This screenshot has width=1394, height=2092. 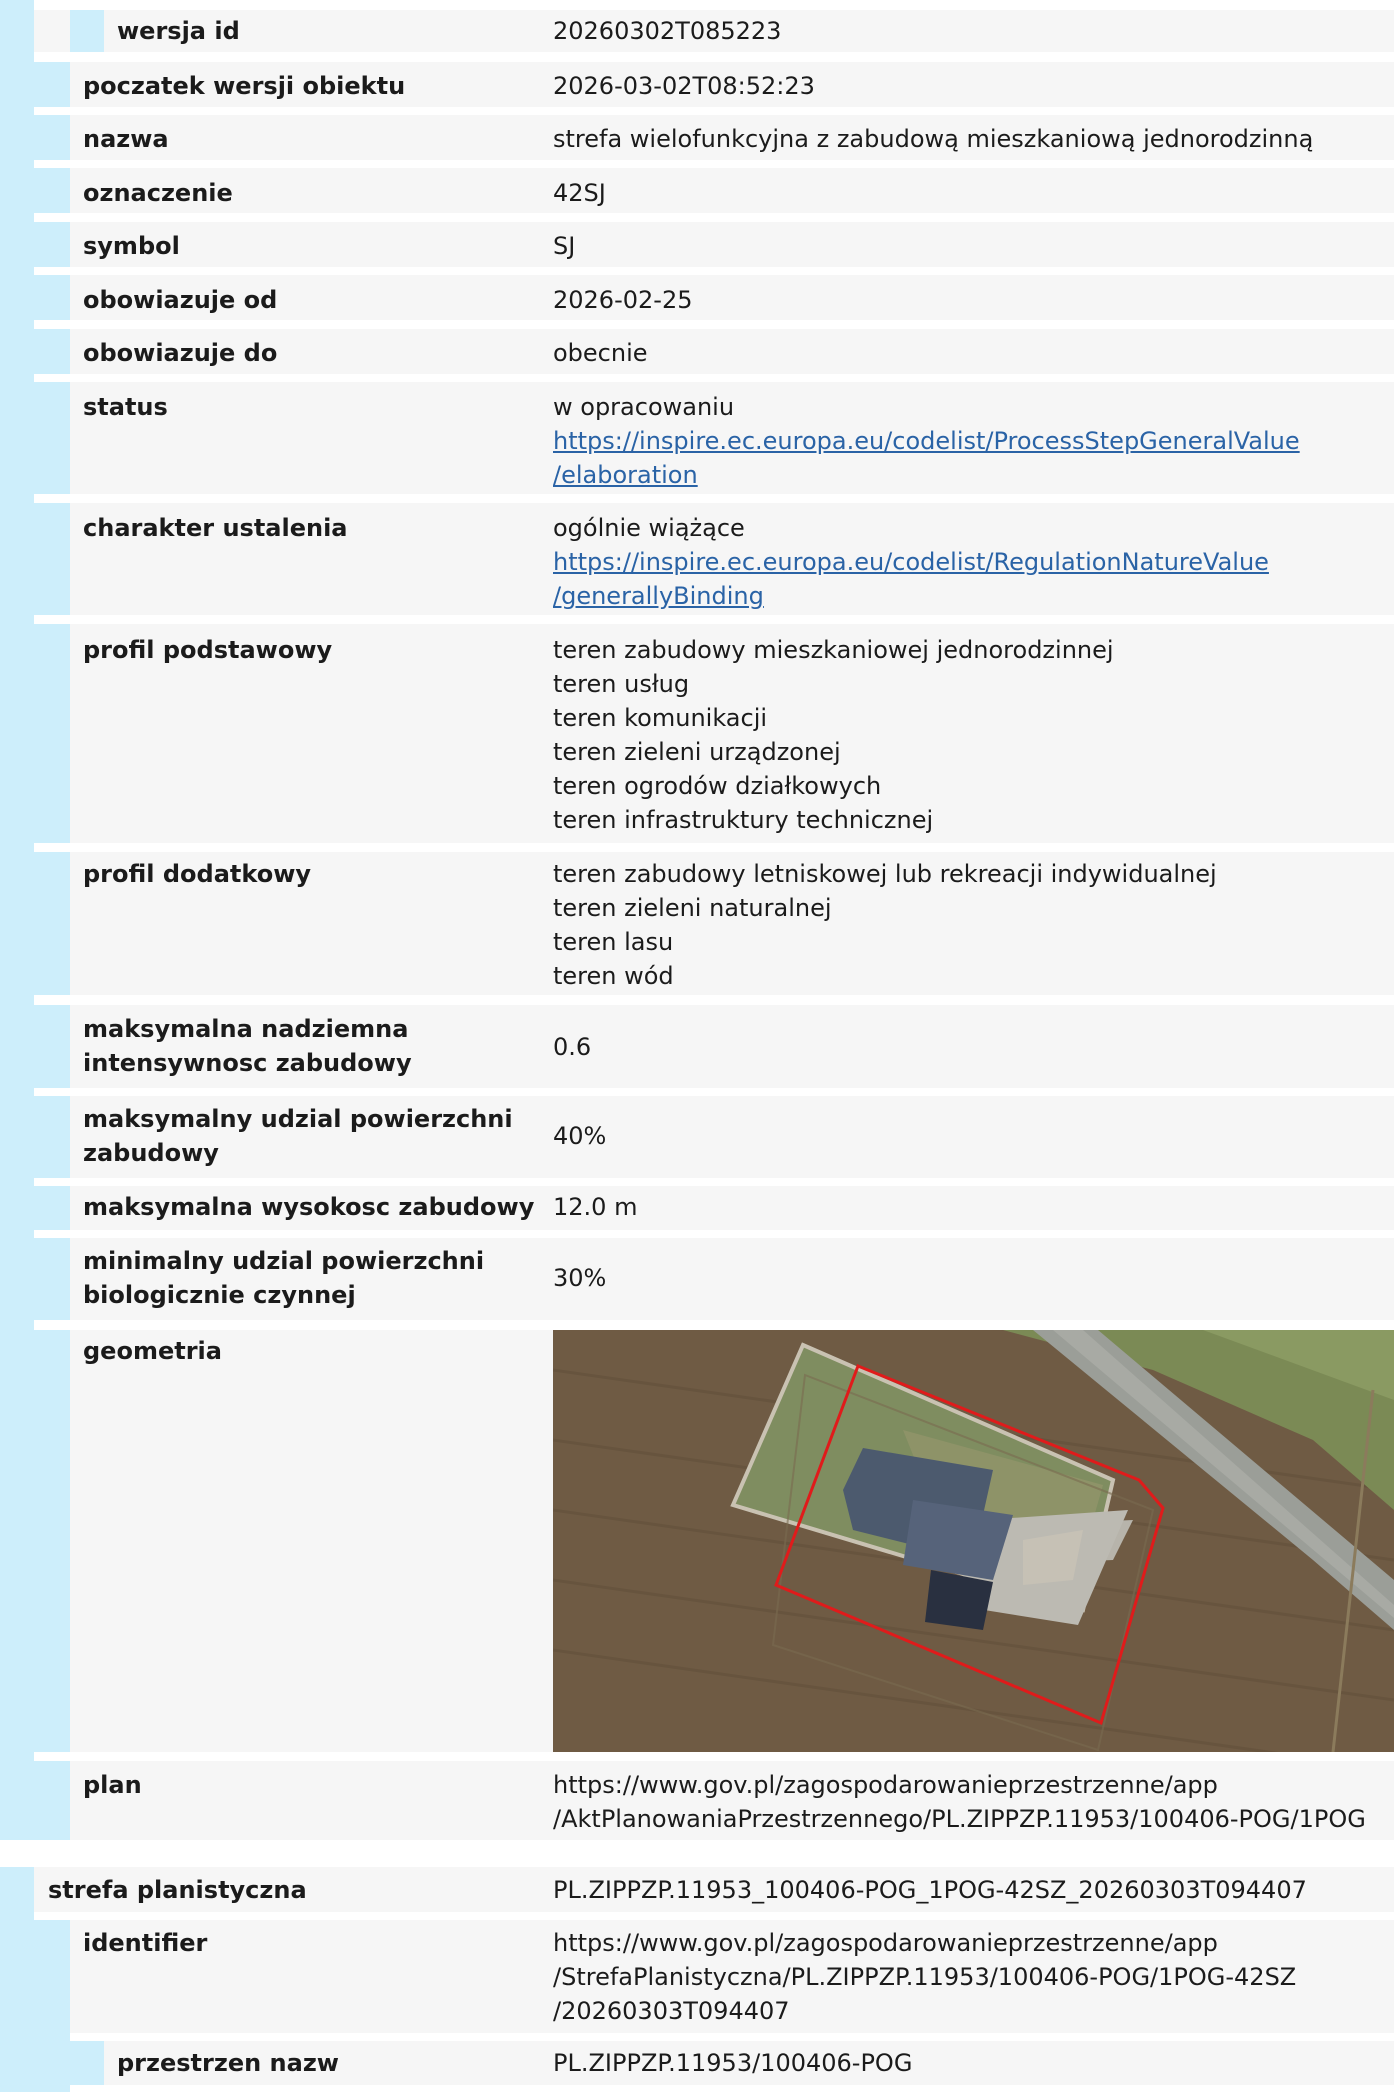 I want to click on geometry-map-image, so click(x=973, y=1541).